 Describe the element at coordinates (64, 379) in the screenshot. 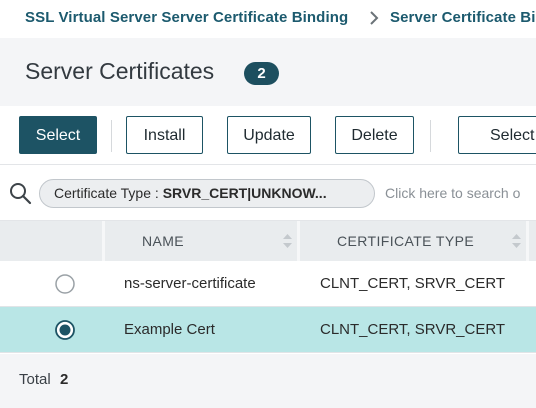

I see `total-count: 2` at that location.